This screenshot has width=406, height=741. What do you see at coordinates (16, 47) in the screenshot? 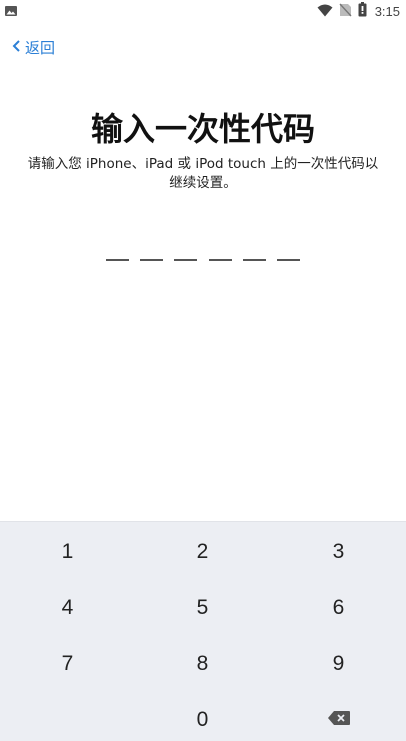
I see `chevron-left-icon` at bounding box center [16, 47].